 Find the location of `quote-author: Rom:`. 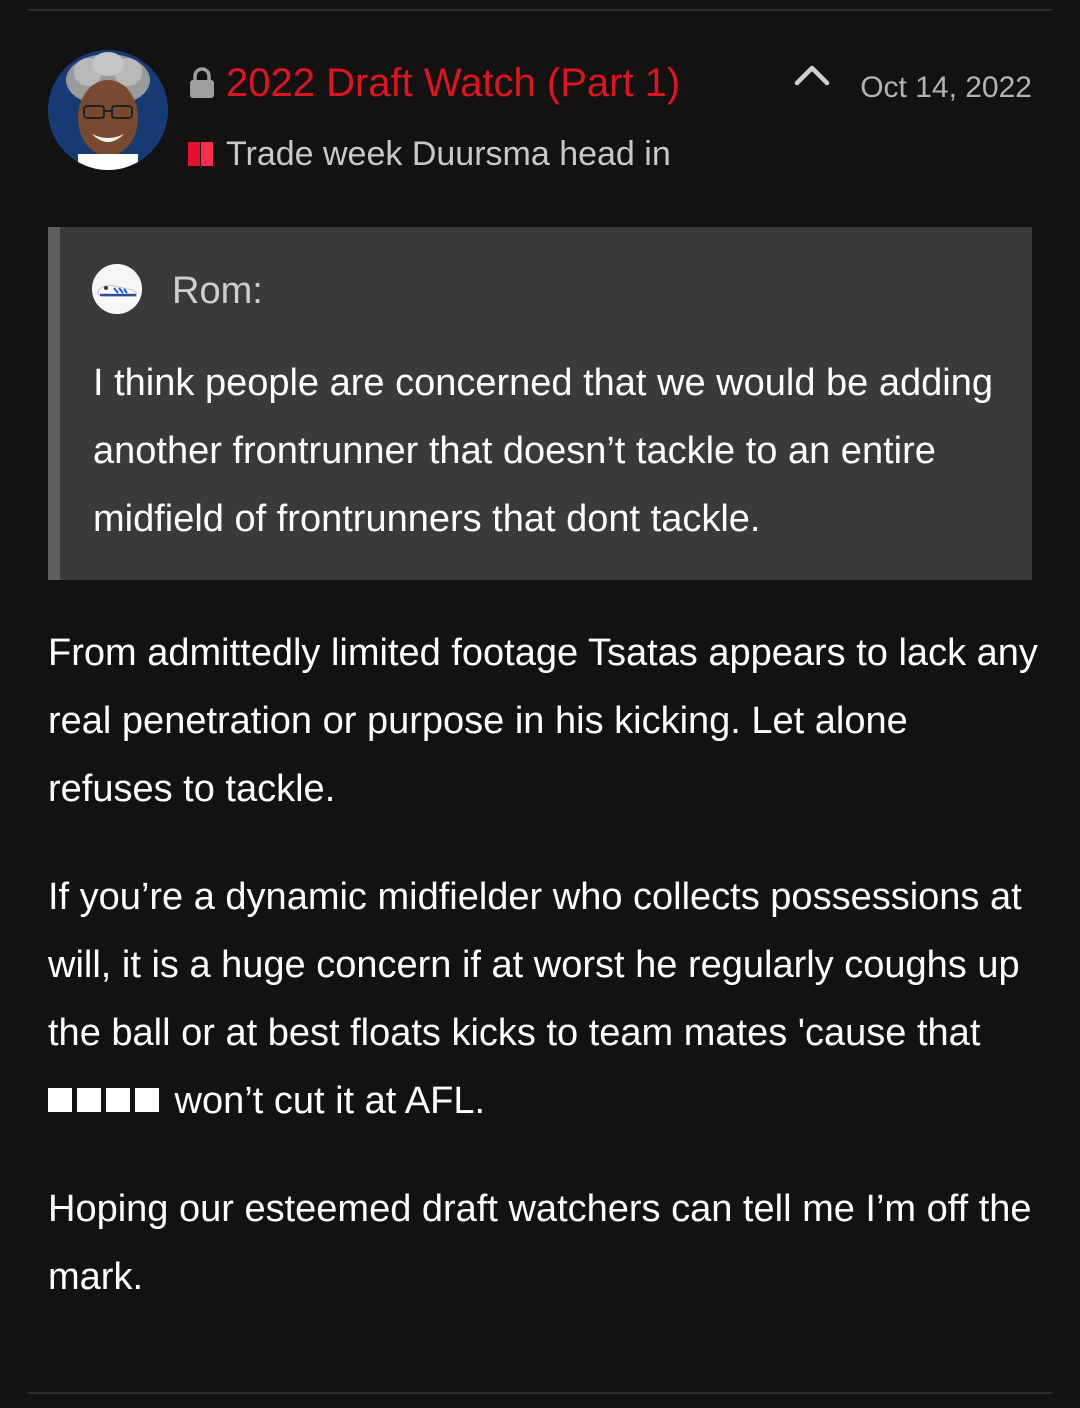

quote-author: Rom: is located at coordinates (217, 291).